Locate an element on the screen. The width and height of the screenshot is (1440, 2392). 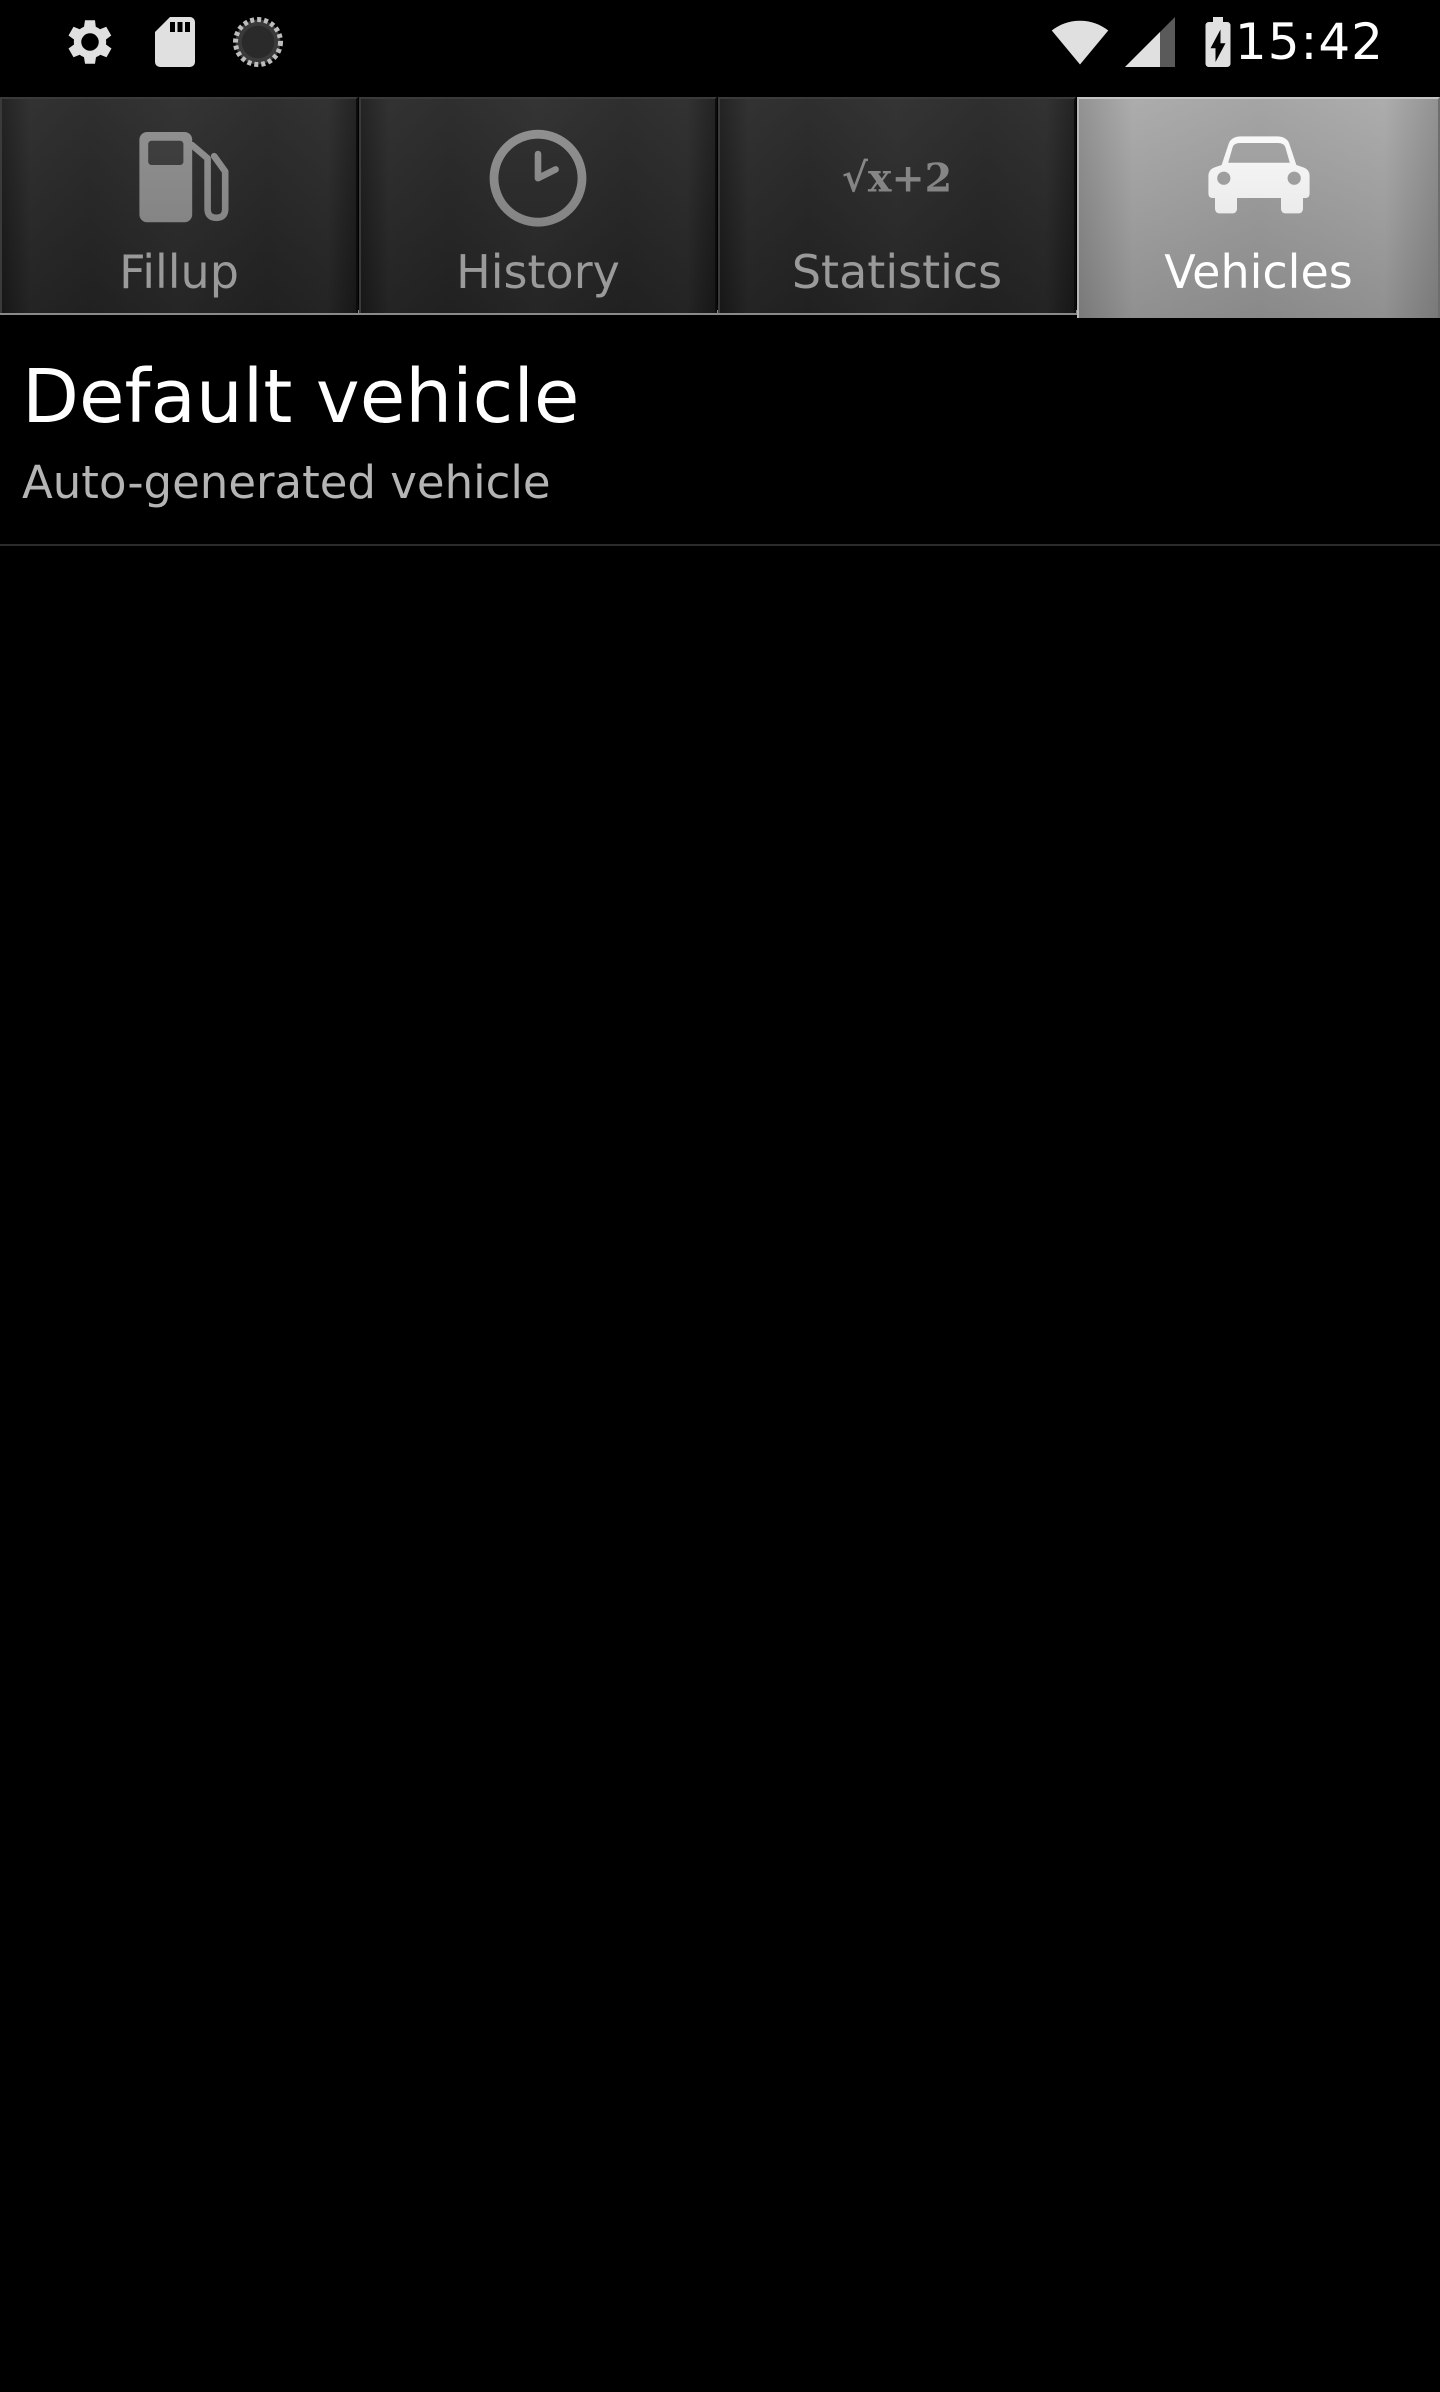
sd-card-icon is located at coordinates (175, 42).